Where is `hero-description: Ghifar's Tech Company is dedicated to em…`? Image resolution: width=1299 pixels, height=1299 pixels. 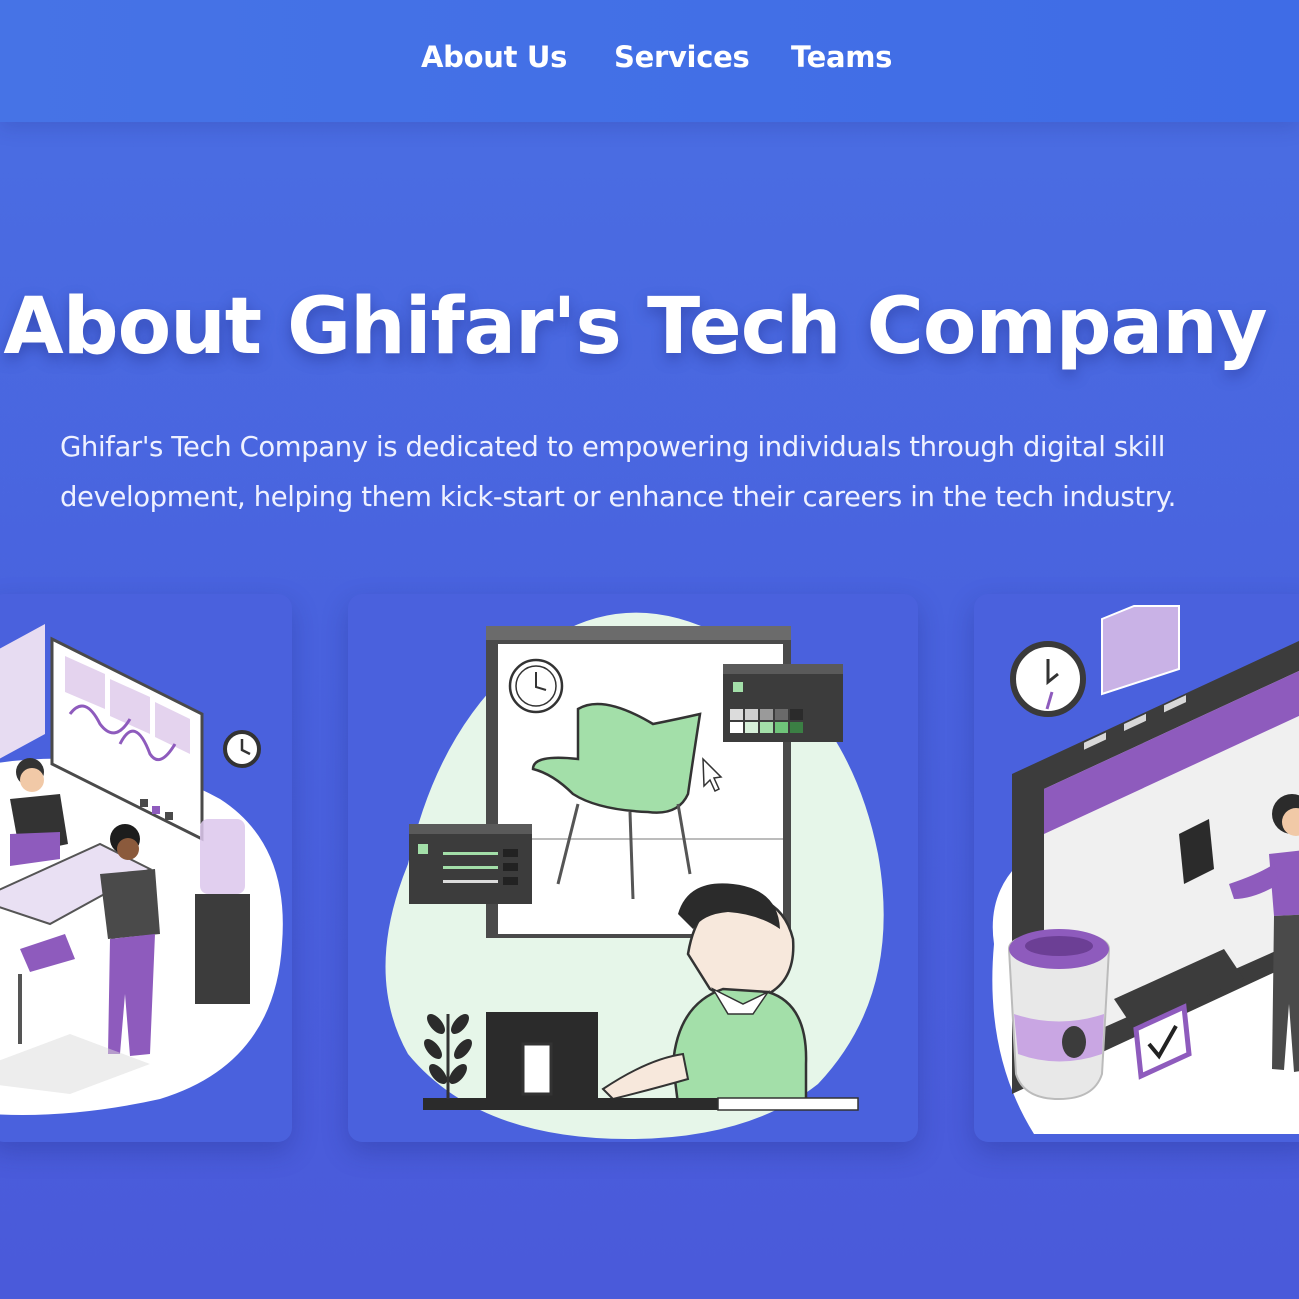
hero-description: Ghifar's Tech Company is dedicated to em… is located at coordinates (618, 472).